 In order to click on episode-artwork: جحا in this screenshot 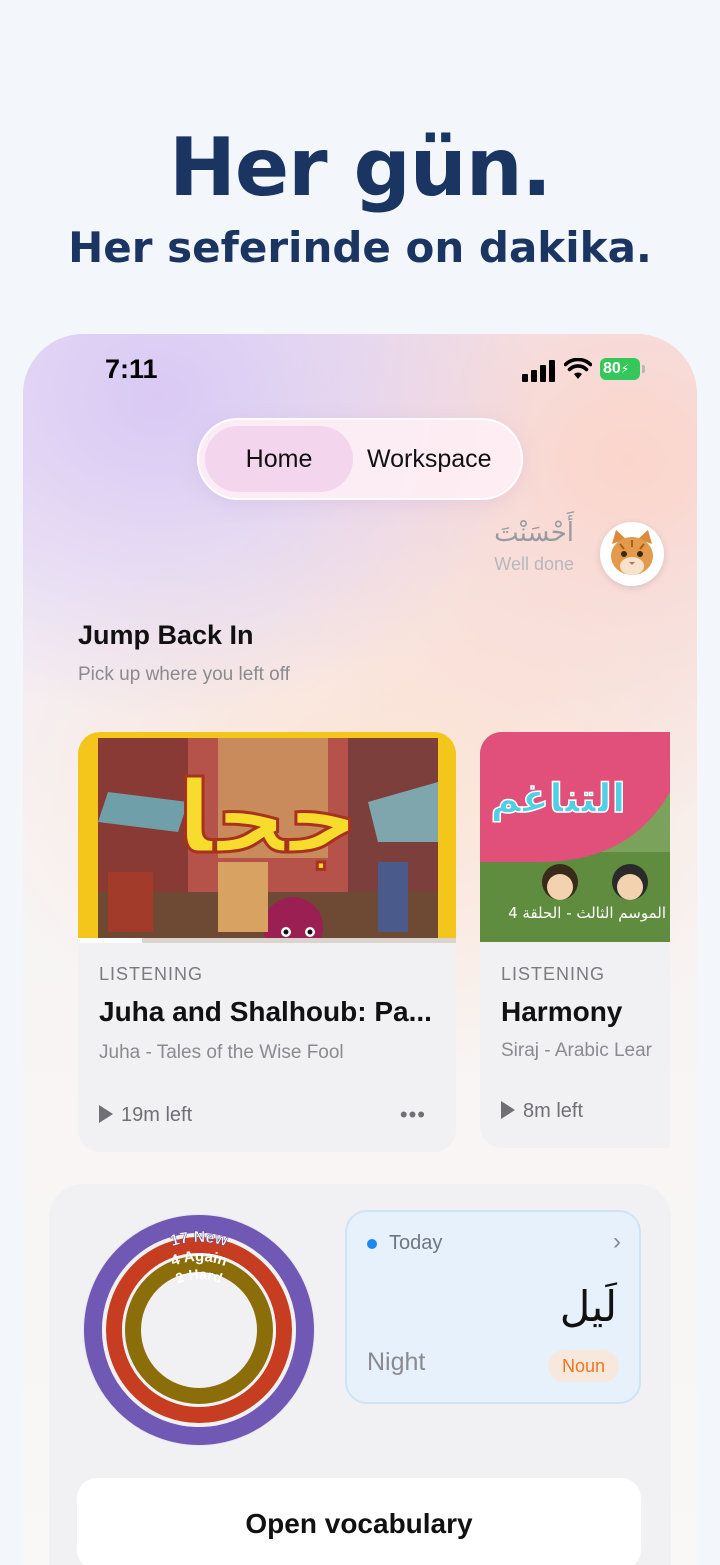, I will do `click(267, 837)`.